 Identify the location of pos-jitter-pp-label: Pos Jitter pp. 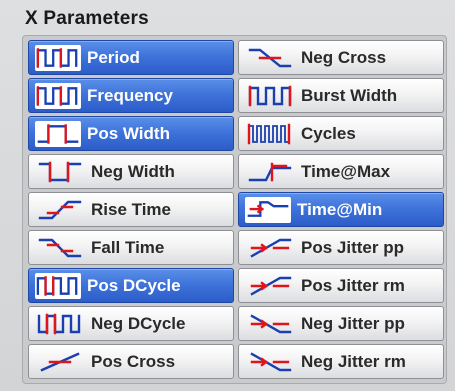
(352, 247).